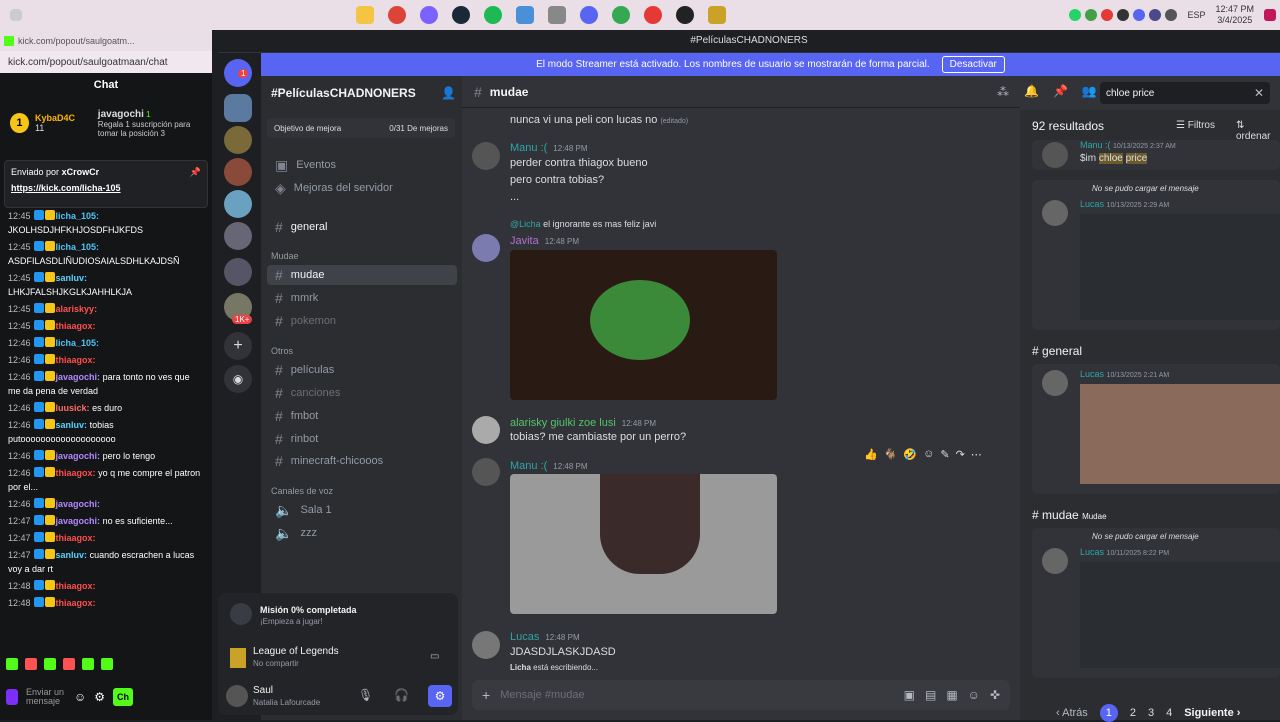 This screenshot has height=722, width=1280. Describe the element at coordinates (195, 172) in the screenshot. I see `pin-icon: 📌` at that location.